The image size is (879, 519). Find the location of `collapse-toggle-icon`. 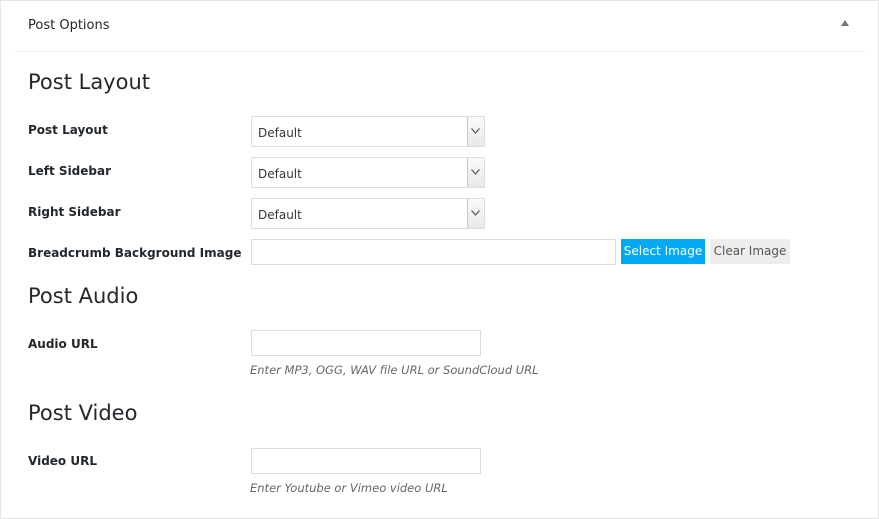

collapse-toggle-icon is located at coordinates (845, 23).